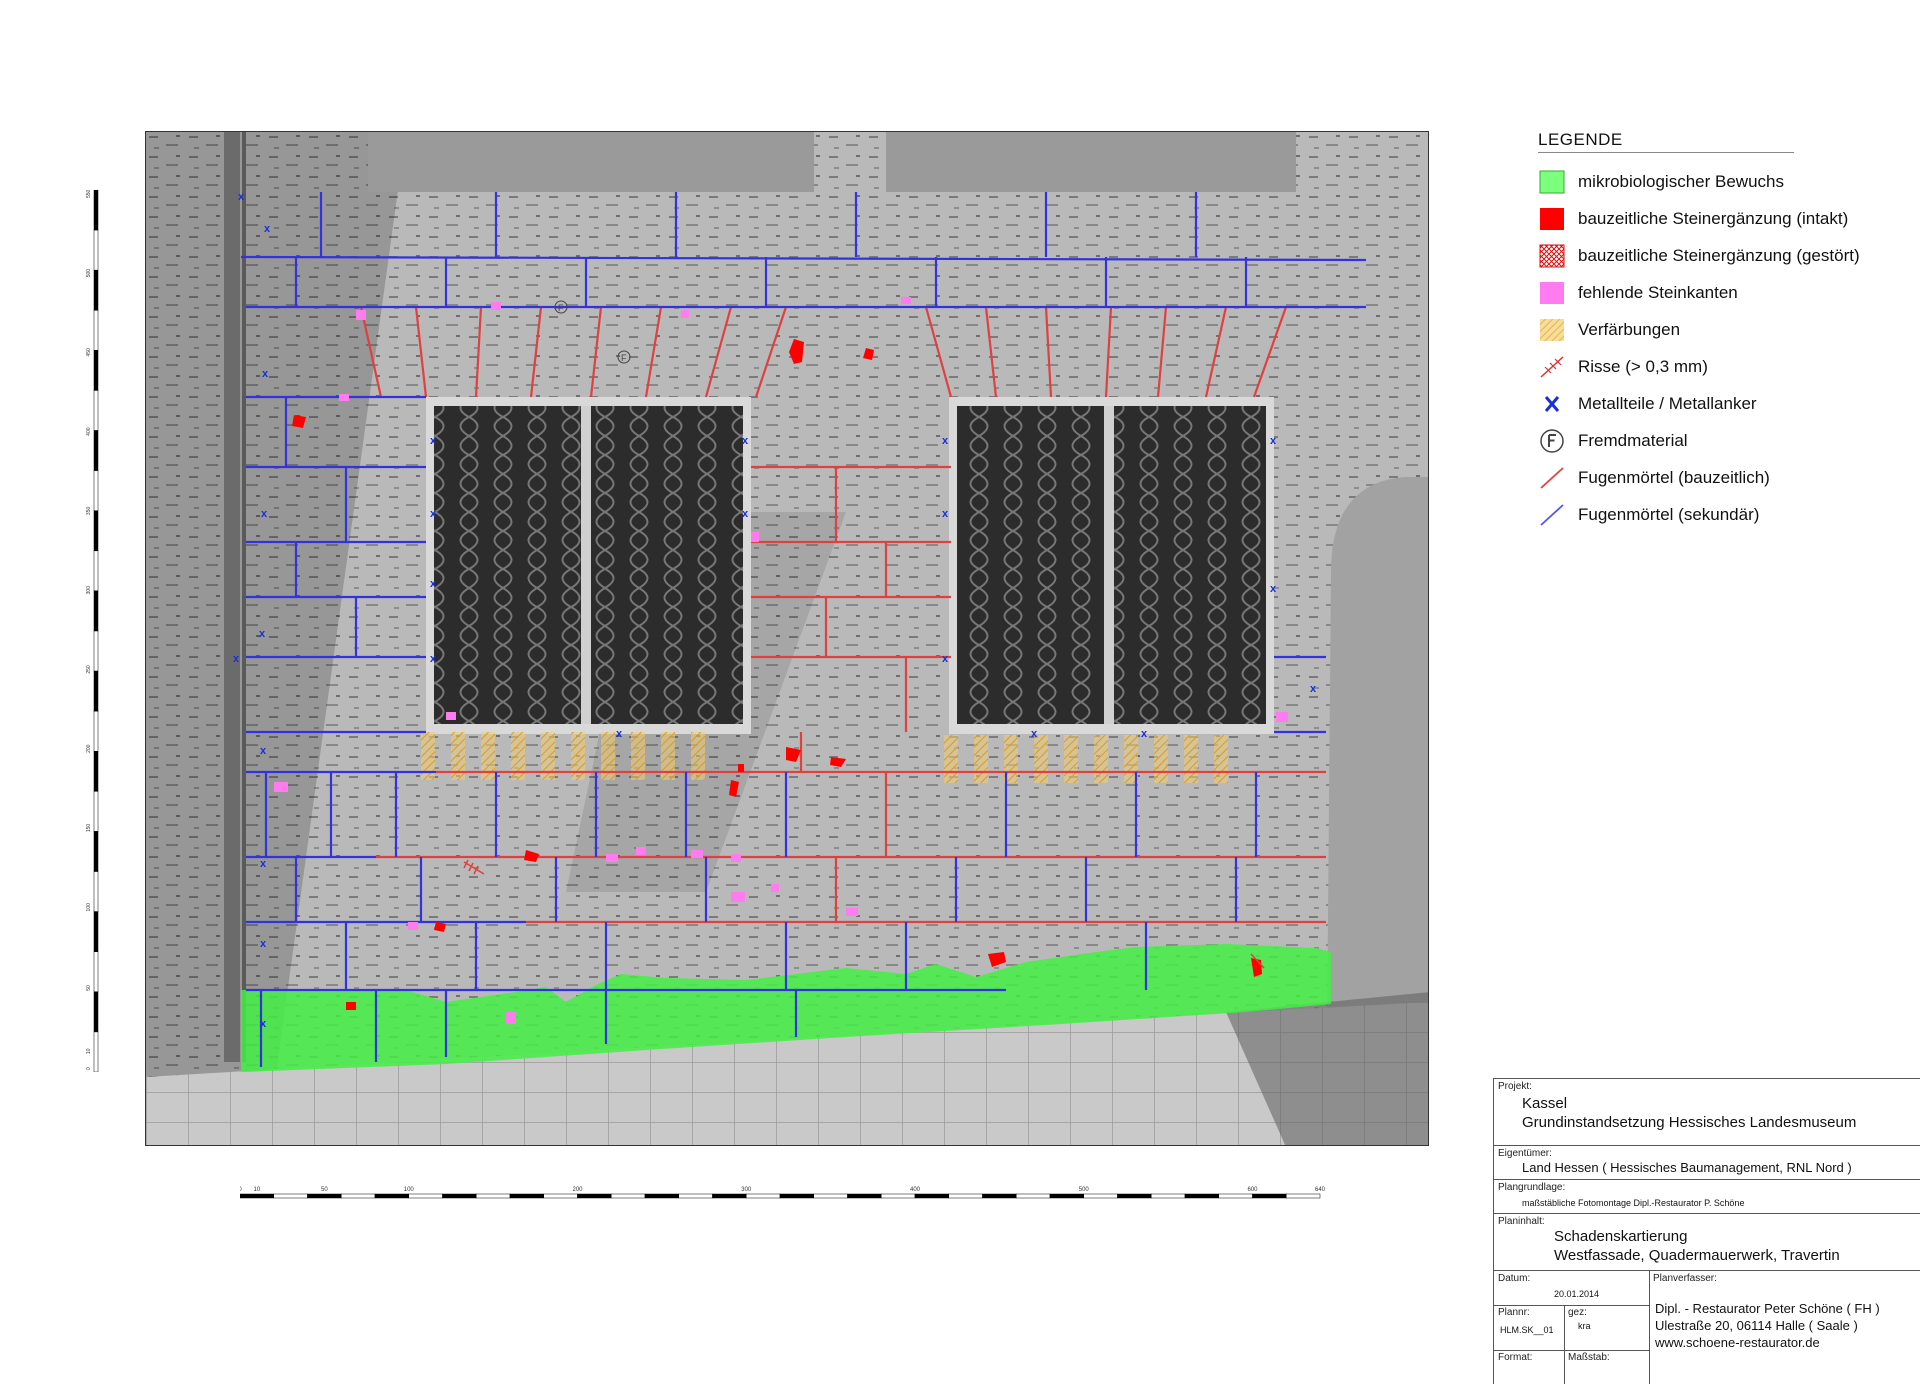  I want to click on legend-label: Verfärbungen, so click(1629, 329).